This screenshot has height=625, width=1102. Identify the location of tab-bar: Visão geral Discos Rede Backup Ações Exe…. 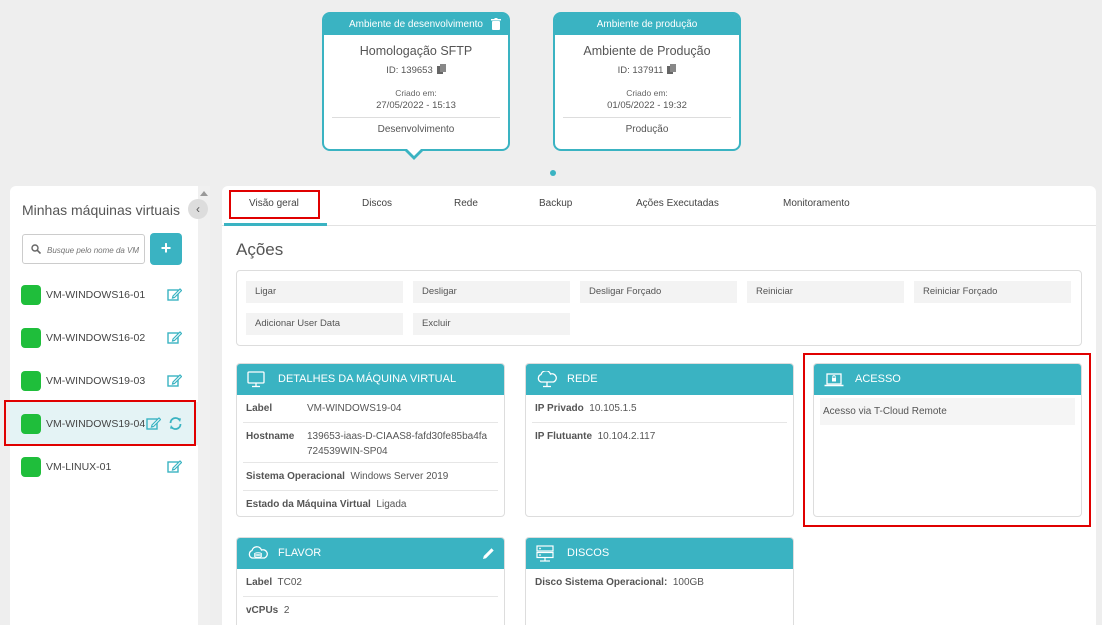
(659, 206).